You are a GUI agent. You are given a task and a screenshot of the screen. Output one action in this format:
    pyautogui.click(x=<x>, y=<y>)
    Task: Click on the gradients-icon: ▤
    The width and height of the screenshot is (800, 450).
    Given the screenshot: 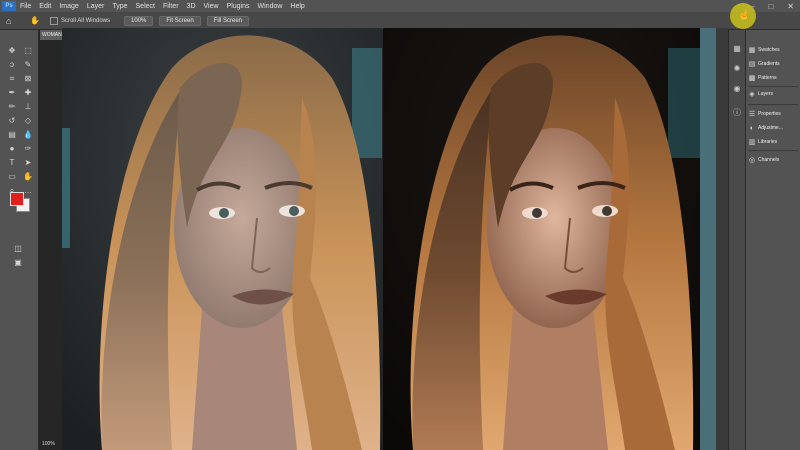 What is the action you would take?
    pyautogui.click(x=752, y=64)
    